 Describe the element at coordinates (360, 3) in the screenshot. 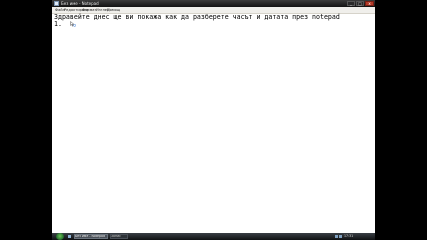

I see `maximize-button: □` at that location.